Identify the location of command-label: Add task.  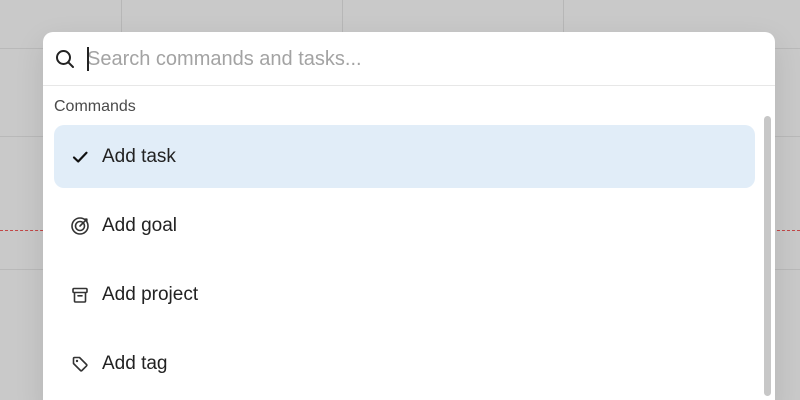
(139, 156).